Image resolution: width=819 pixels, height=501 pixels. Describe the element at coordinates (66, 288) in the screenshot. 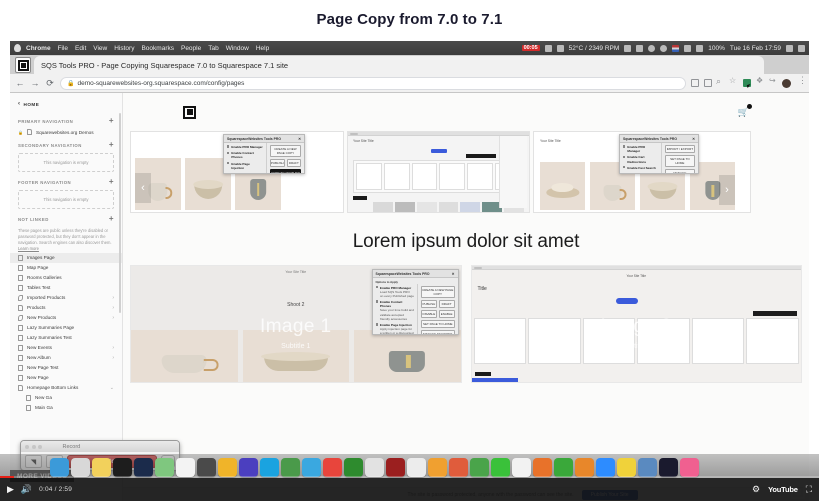

I see `sidebar-page-item: Tables Test` at that location.